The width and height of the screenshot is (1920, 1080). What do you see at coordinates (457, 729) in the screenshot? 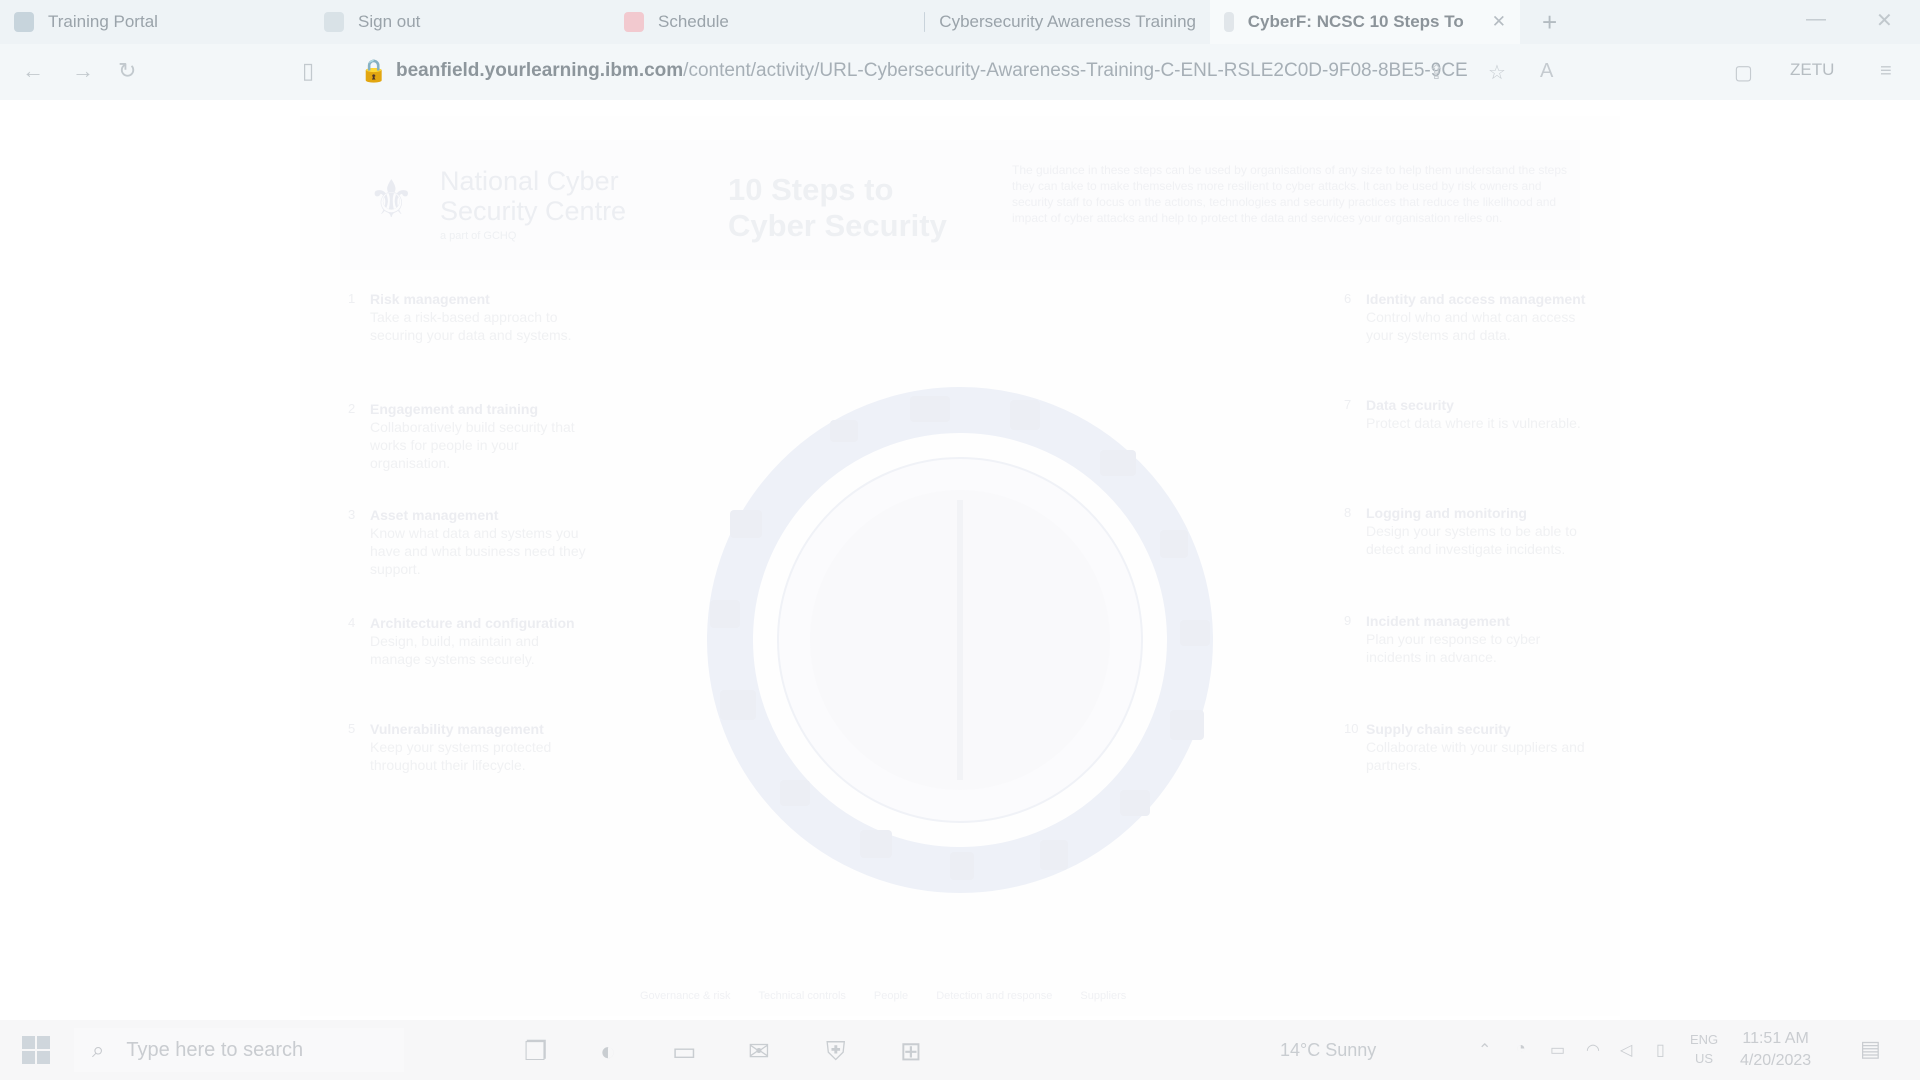
I see `step-title: Vulnerability management` at bounding box center [457, 729].